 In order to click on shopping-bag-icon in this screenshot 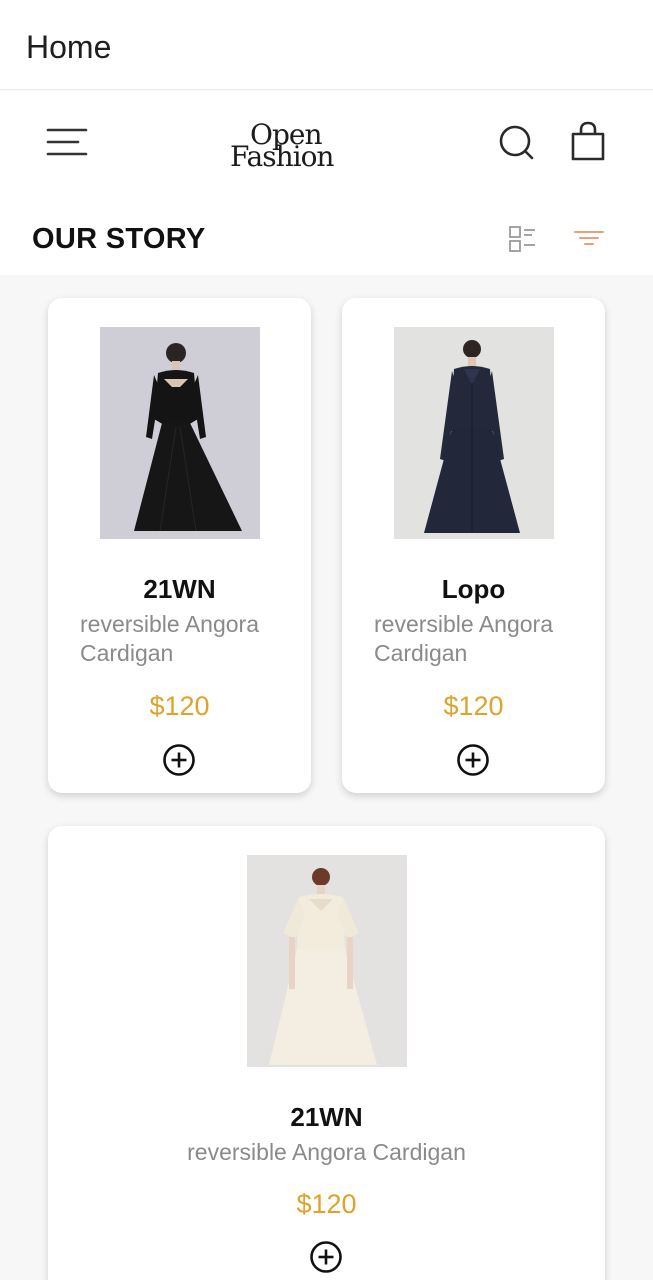, I will do `click(588, 141)`.